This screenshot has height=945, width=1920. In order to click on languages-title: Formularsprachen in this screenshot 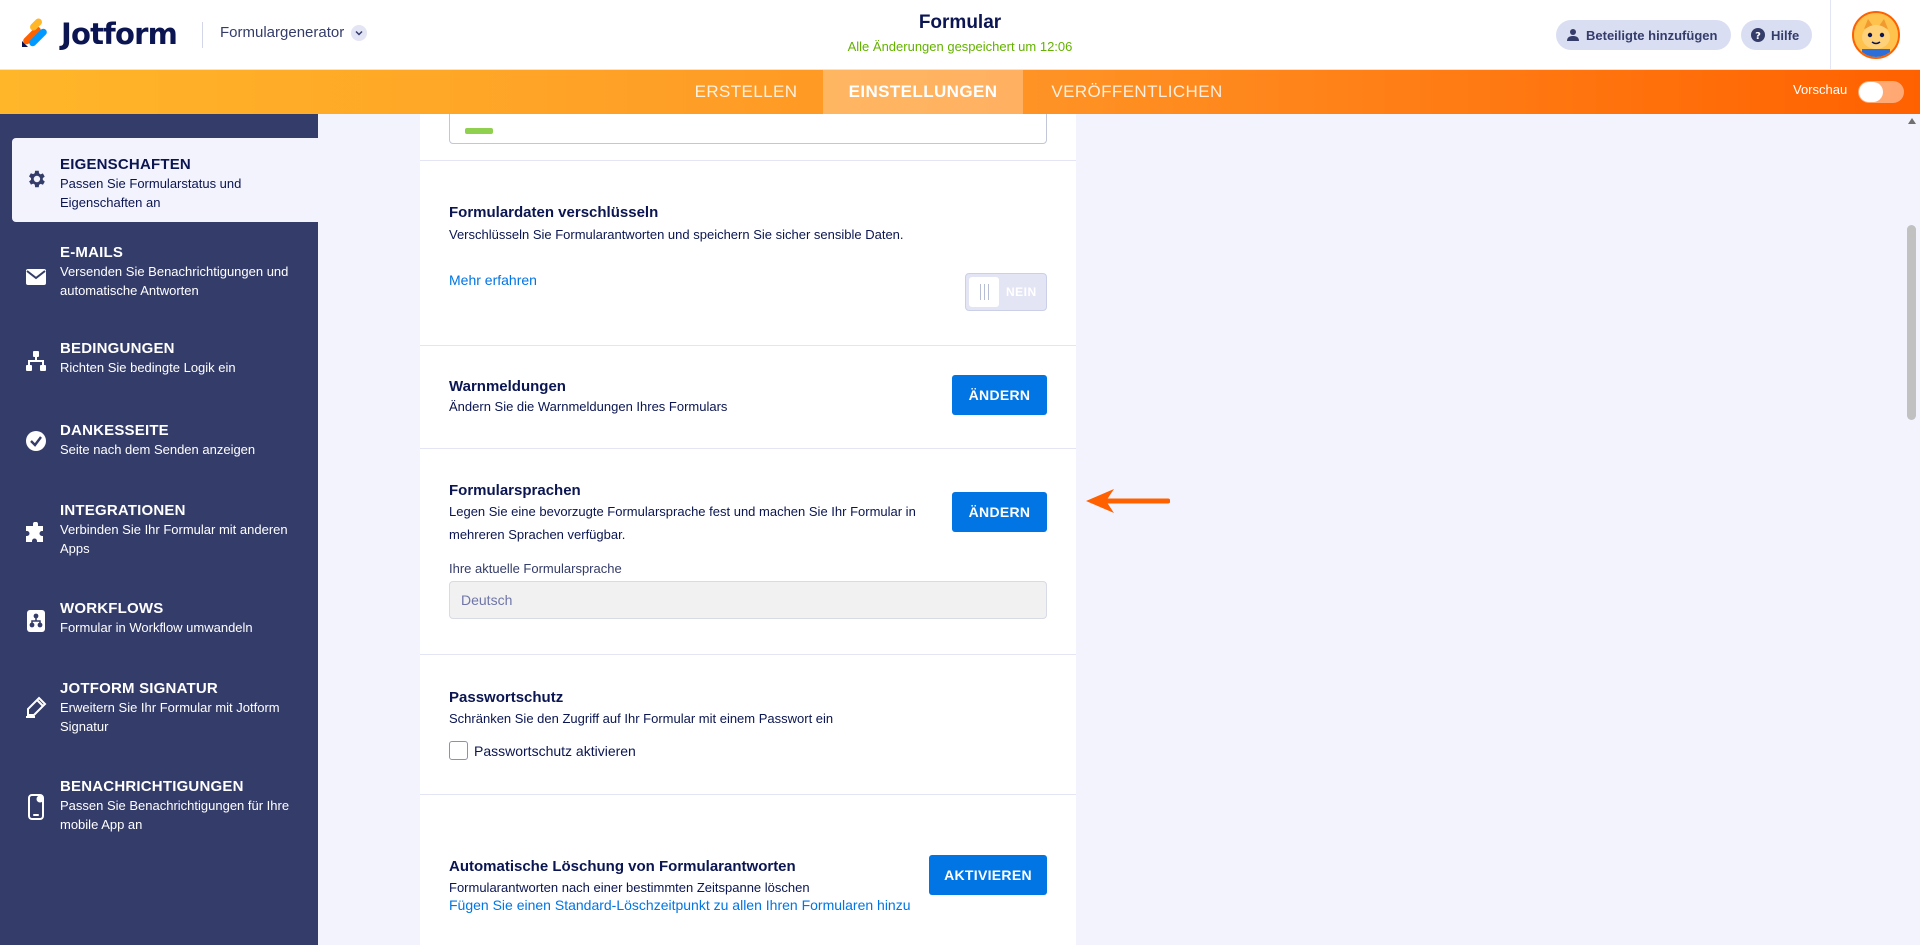, I will do `click(515, 490)`.